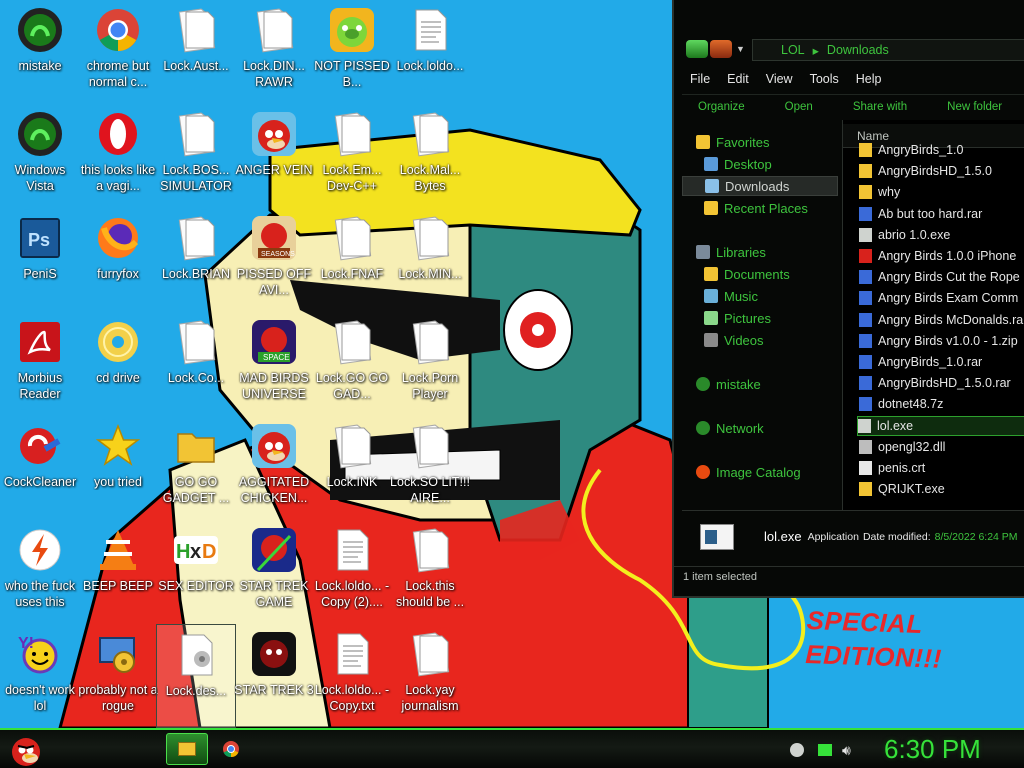 Image resolution: width=1024 pixels, height=768 pixels. I want to click on file-row: Angry Birds 1.0.0 iPhone, so click(941, 256).